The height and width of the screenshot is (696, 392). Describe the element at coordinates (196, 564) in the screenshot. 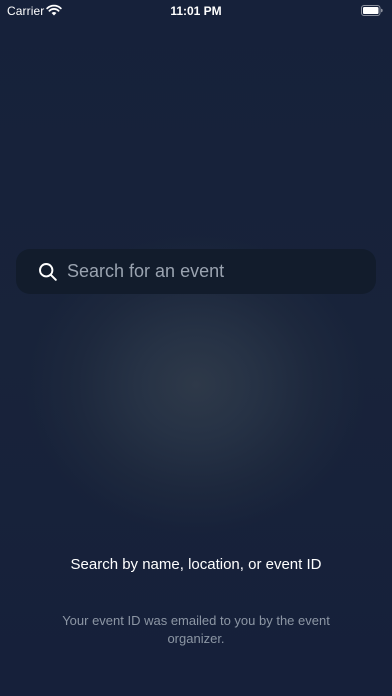

I see `help-title: Search by name, location, or event ID` at that location.